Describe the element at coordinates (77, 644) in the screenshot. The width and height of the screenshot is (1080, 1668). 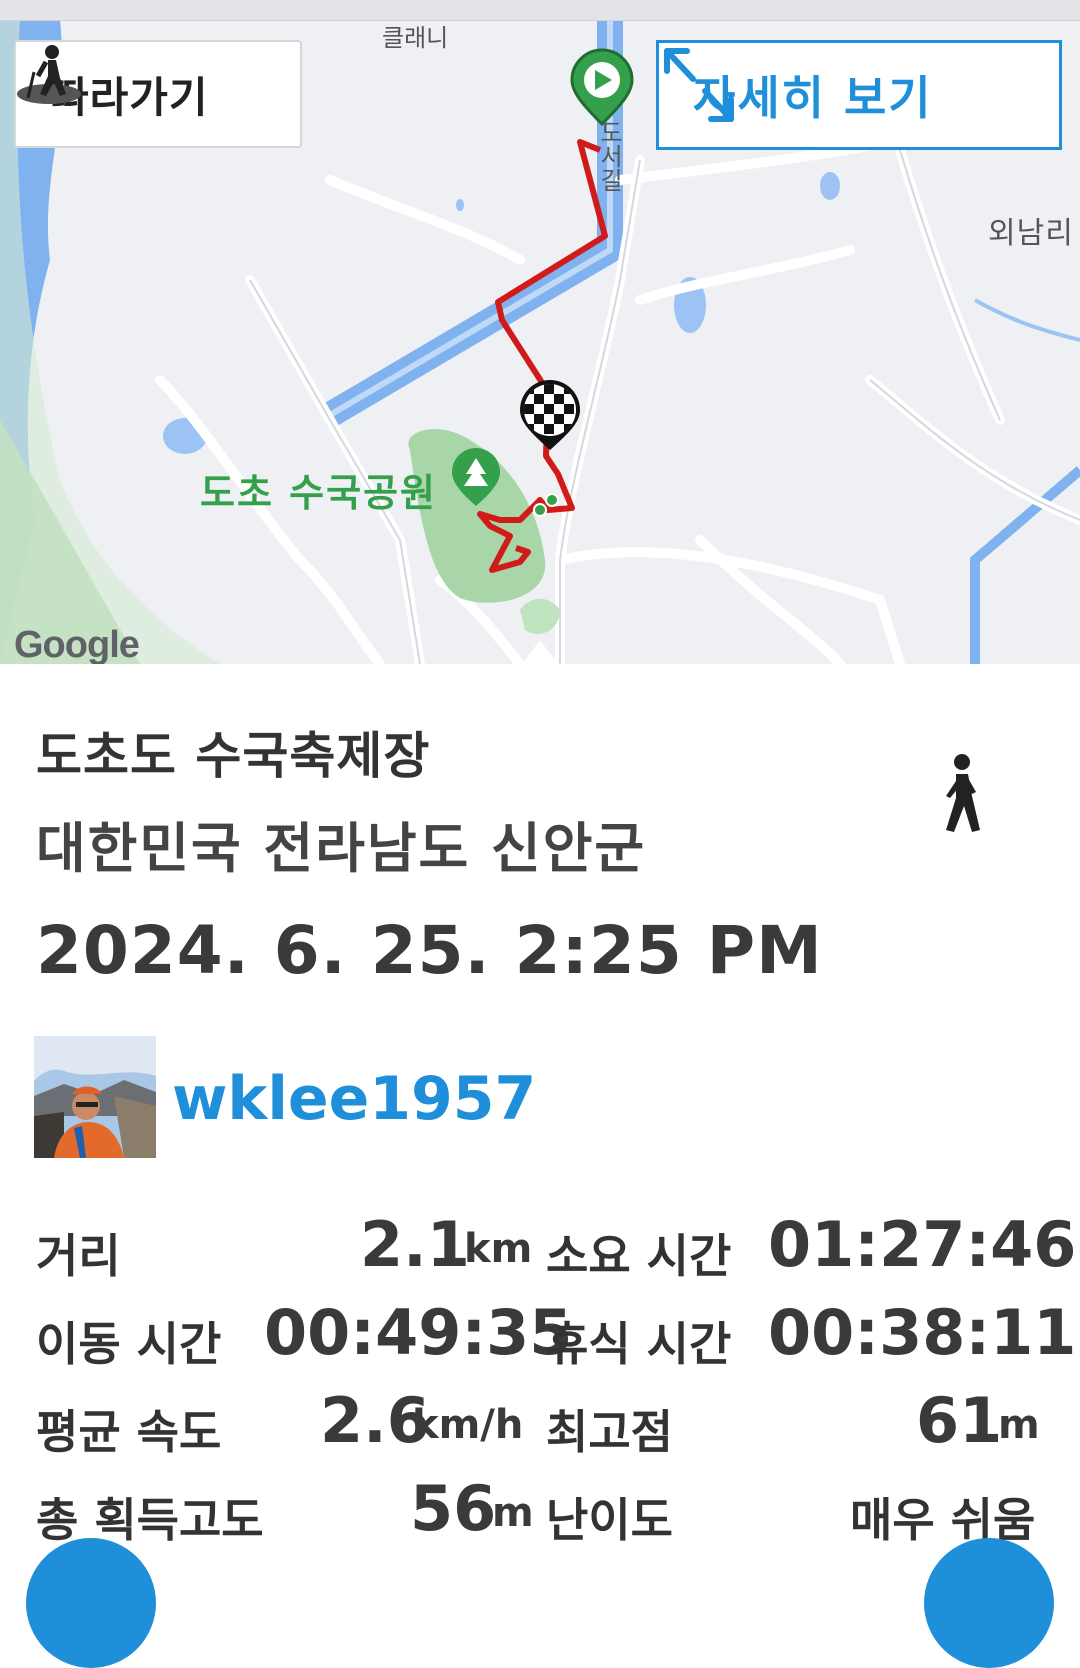
I see `google-attribution: Google` at that location.